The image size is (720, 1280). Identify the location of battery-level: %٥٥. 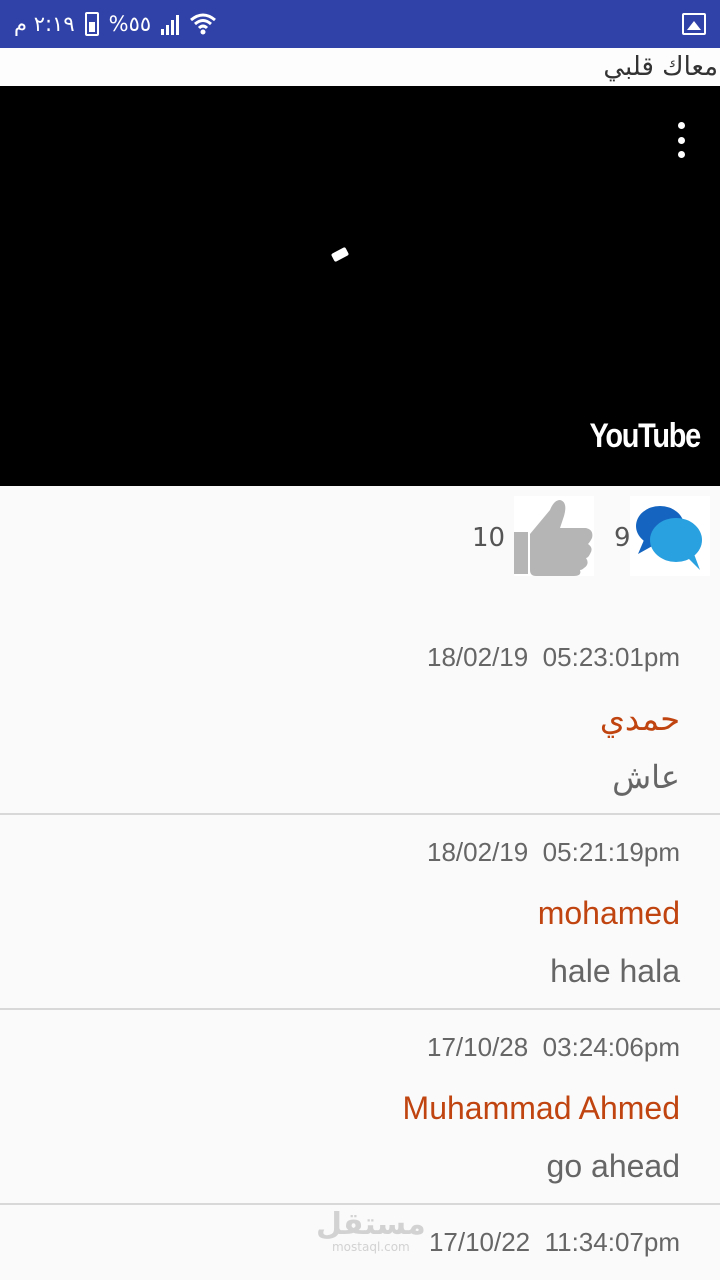
(130, 24).